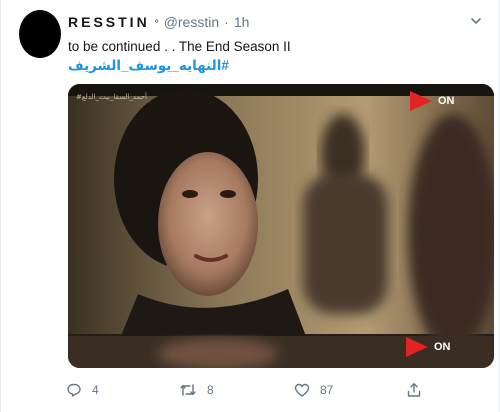 This screenshot has width=500, height=412. What do you see at coordinates (179, 46) in the screenshot?
I see `tweet-text: to be continued . . The End Season II` at bounding box center [179, 46].